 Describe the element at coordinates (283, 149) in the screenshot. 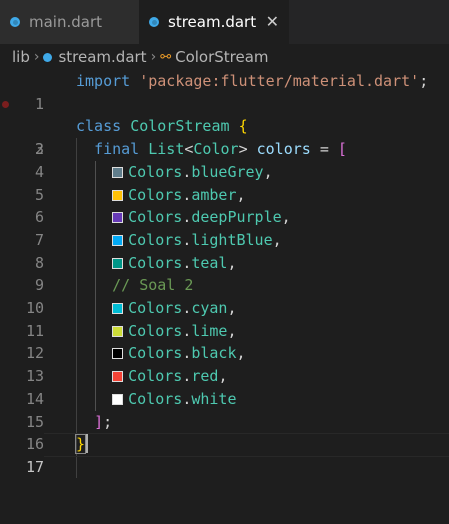

I see `field-name: colors` at that location.